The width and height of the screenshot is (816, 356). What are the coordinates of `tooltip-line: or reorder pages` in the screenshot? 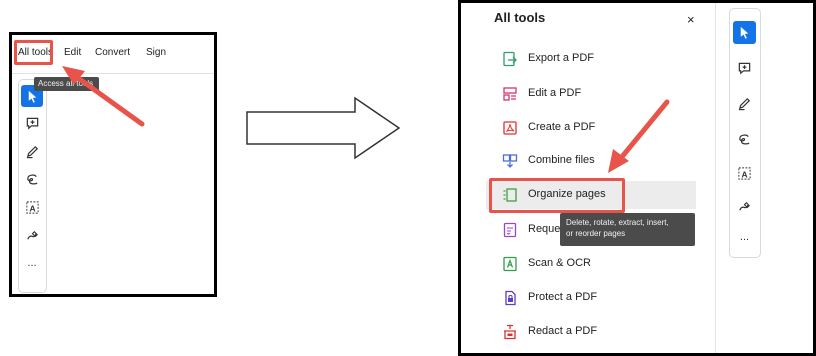 It's located at (596, 233).